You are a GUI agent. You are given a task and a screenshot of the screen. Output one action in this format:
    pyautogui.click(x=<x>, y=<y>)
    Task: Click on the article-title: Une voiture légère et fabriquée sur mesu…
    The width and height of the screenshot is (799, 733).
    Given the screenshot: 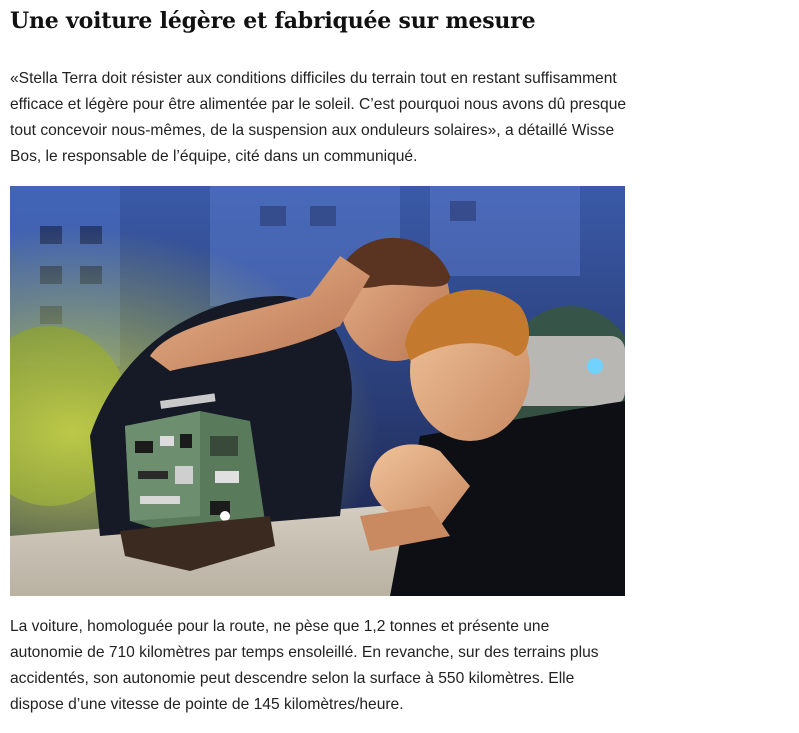 What is the action you would take?
    pyautogui.click(x=273, y=21)
    